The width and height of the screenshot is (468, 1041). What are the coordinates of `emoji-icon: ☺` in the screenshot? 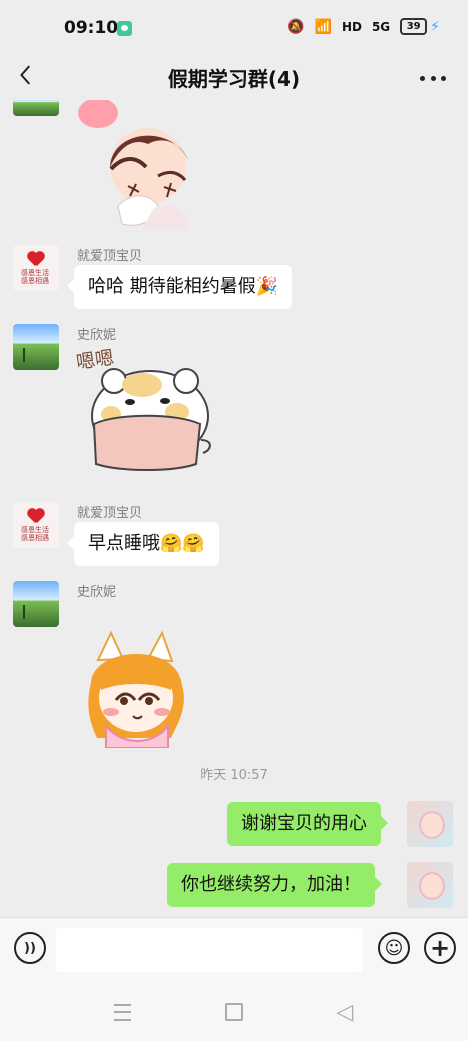 It's located at (394, 948).